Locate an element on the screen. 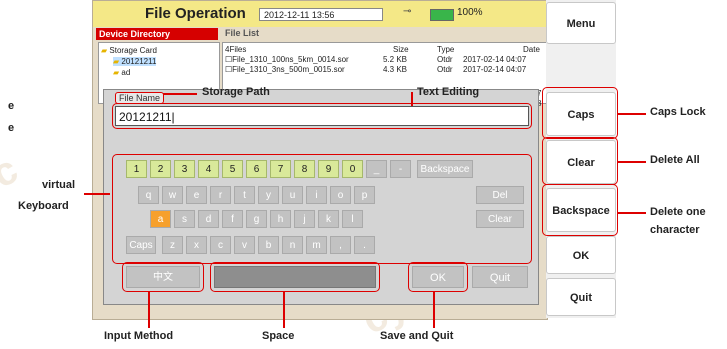  key-digit: 6 is located at coordinates (256, 169).